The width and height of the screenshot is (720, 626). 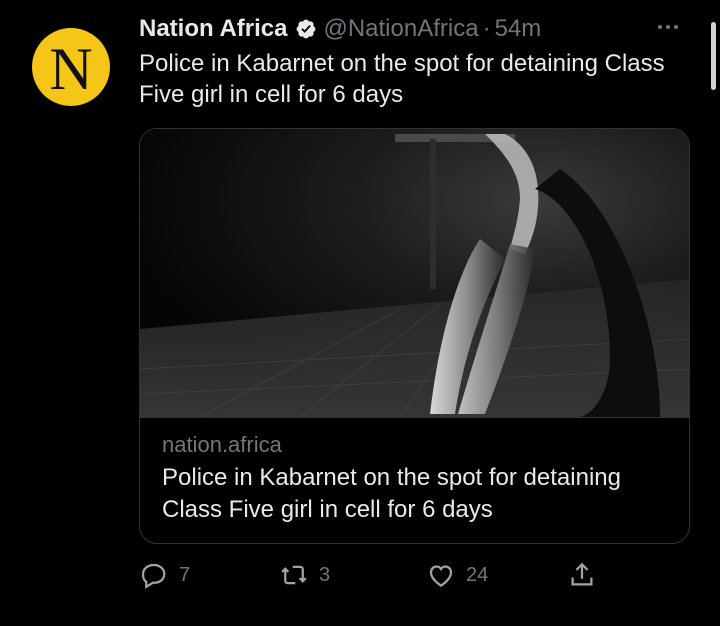 What do you see at coordinates (457, 575) in the screenshot?
I see `like-button: 24` at bounding box center [457, 575].